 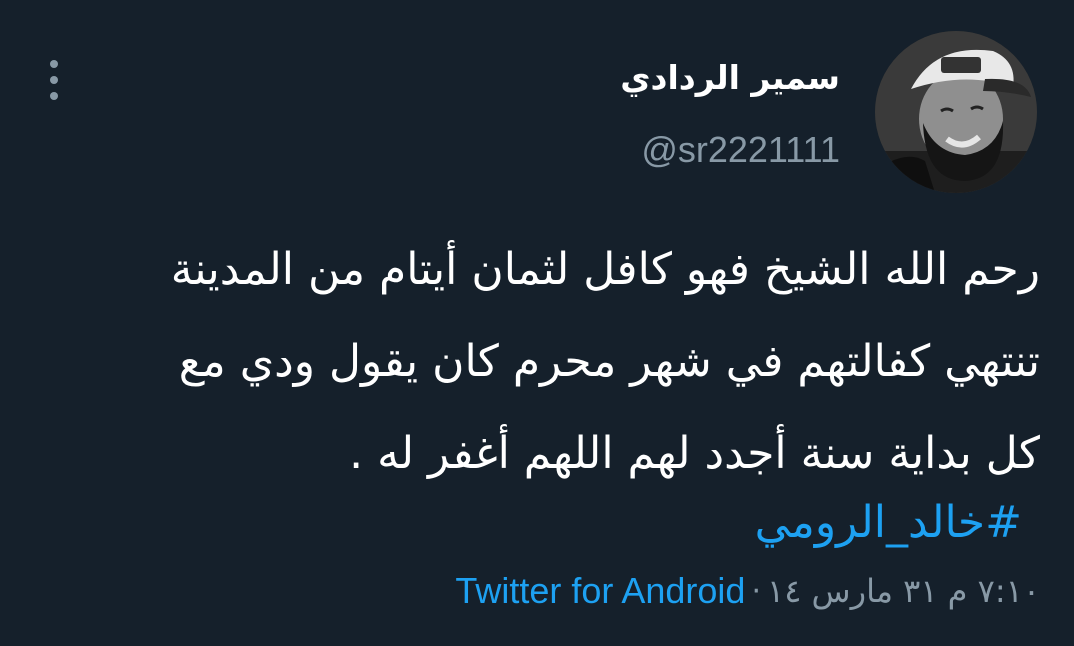 What do you see at coordinates (740, 150) in the screenshot?
I see `author-handle: @sr2221111` at bounding box center [740, 150].